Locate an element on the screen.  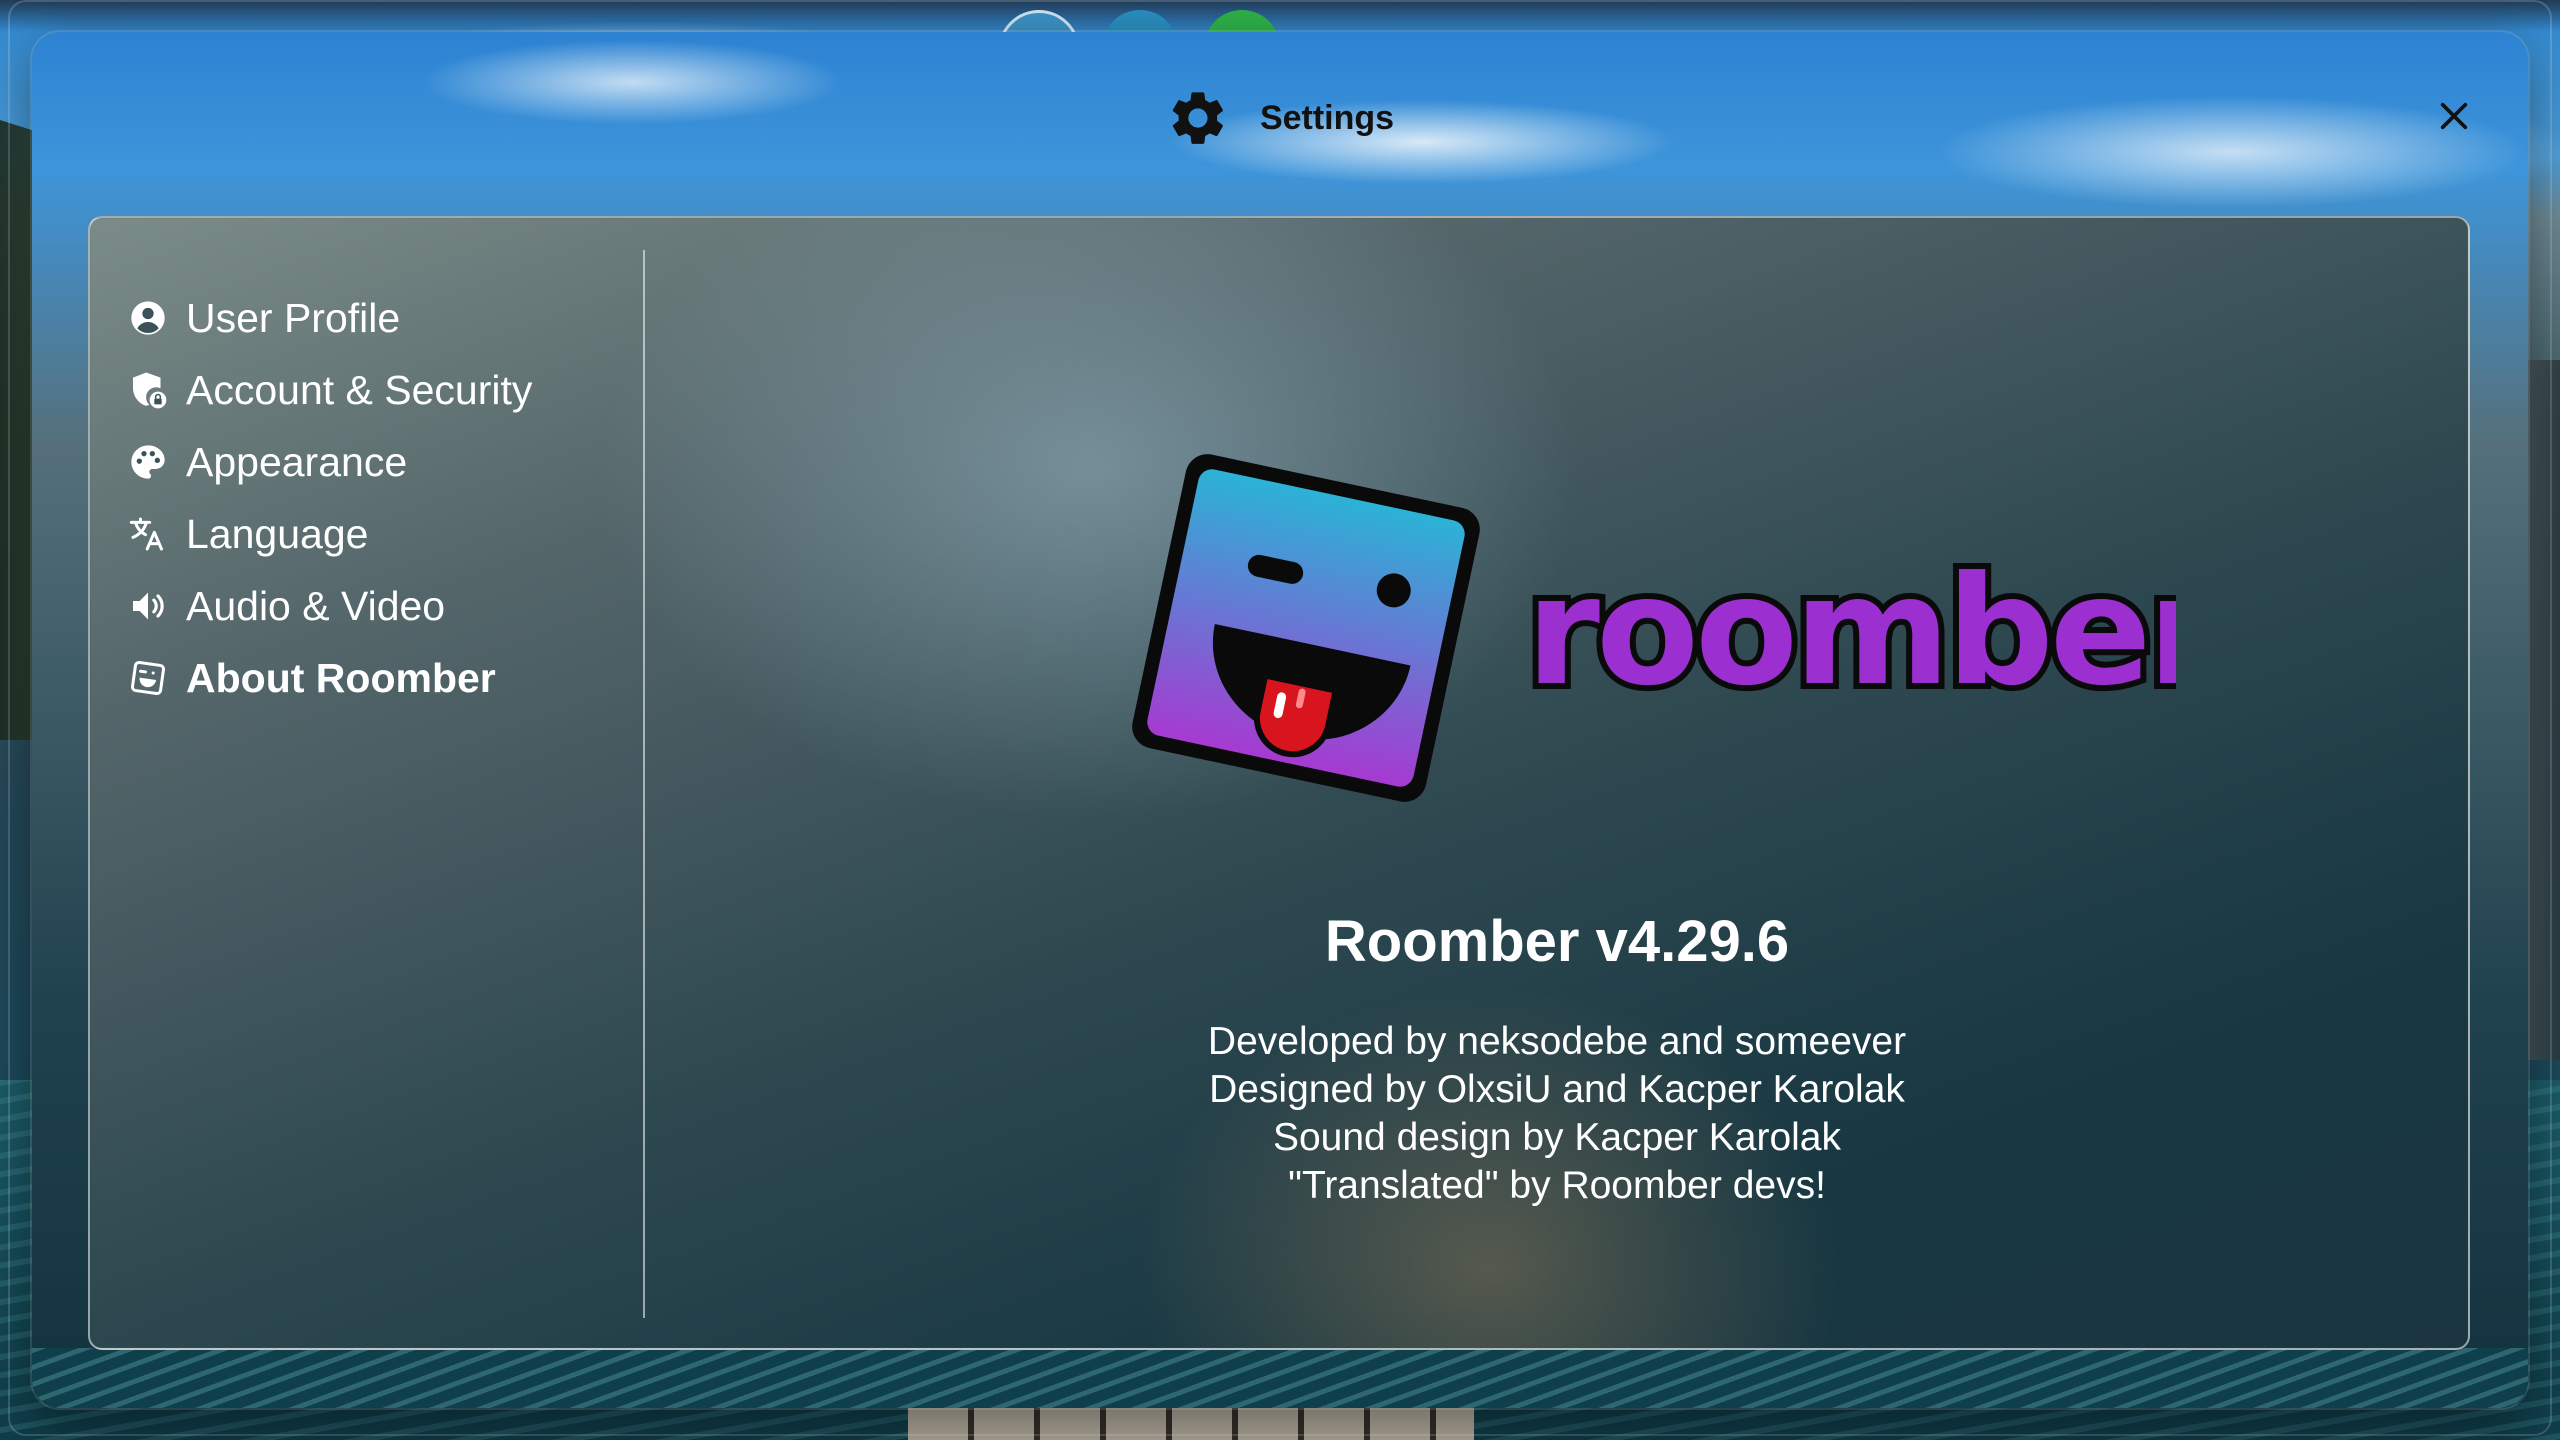
settings-title: Settings is located at coordinates (1327, 117).